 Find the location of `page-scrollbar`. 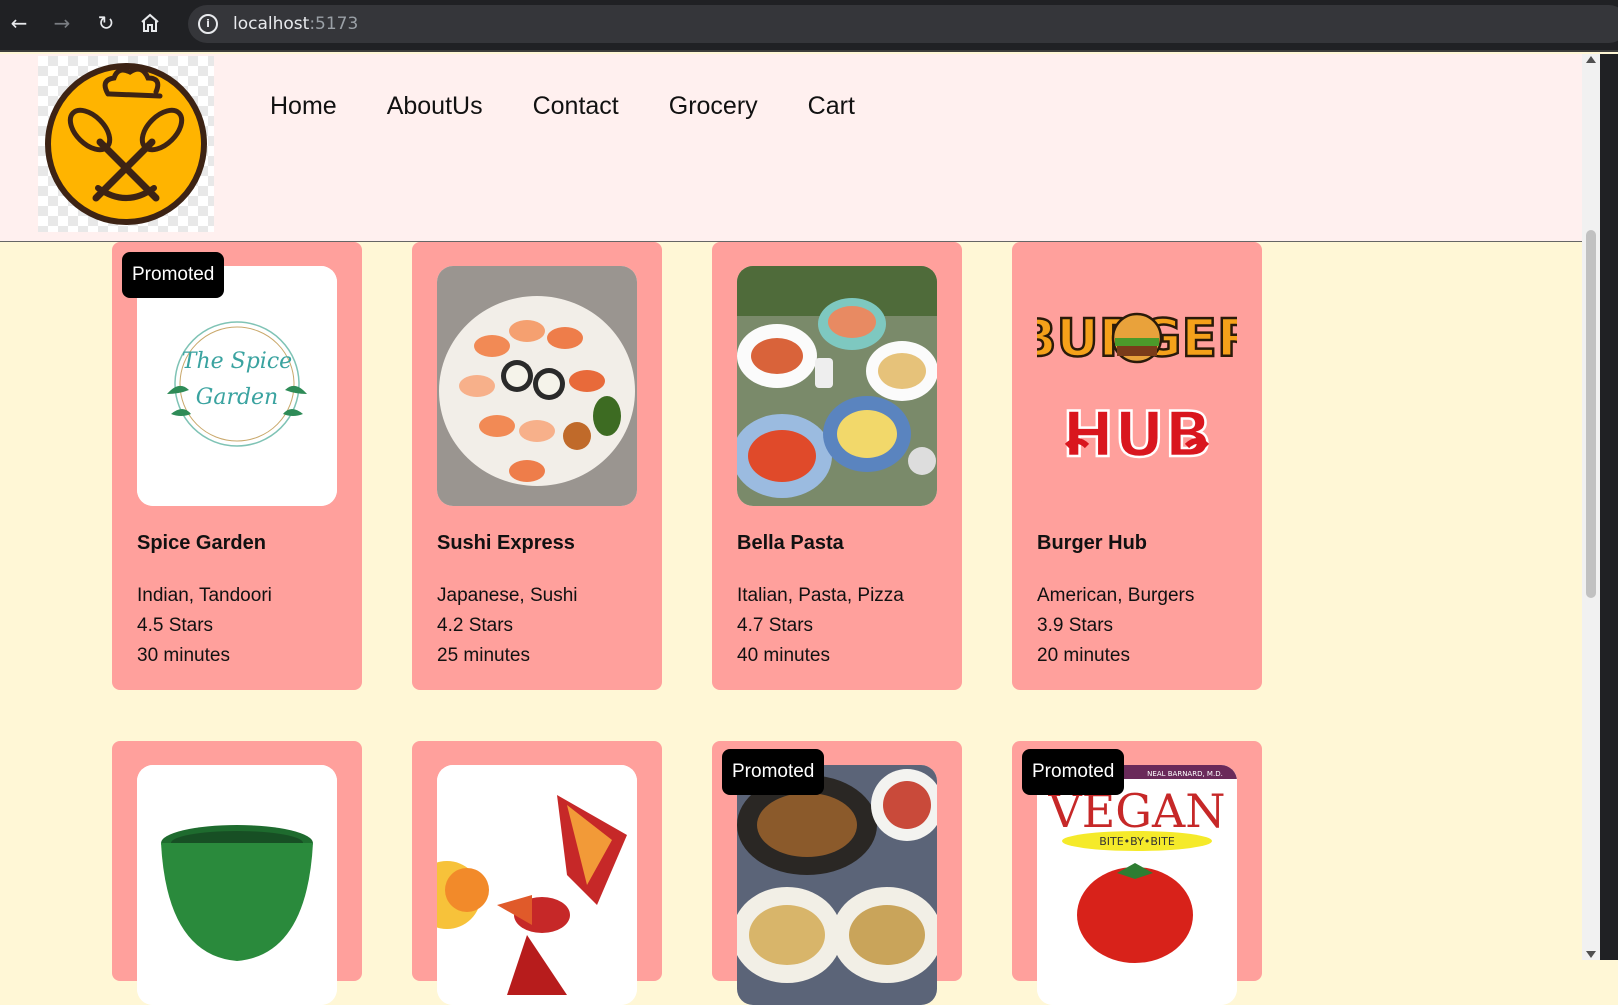

page-scrollbar is located at coordinates (1591, 507).